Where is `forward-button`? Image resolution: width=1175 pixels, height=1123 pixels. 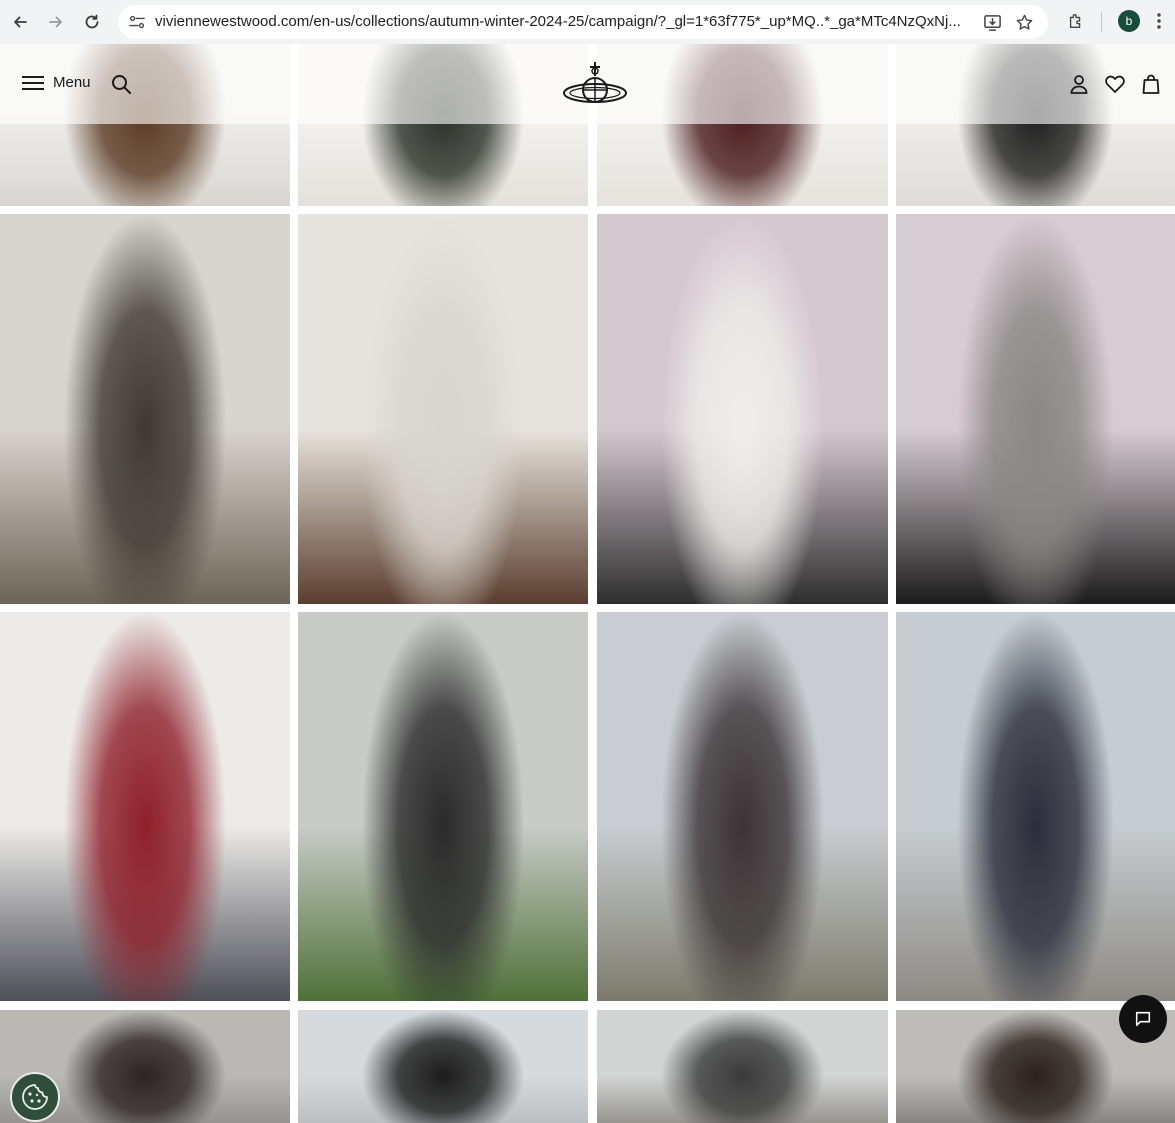
forward-button is located at coordinates (56, 22).